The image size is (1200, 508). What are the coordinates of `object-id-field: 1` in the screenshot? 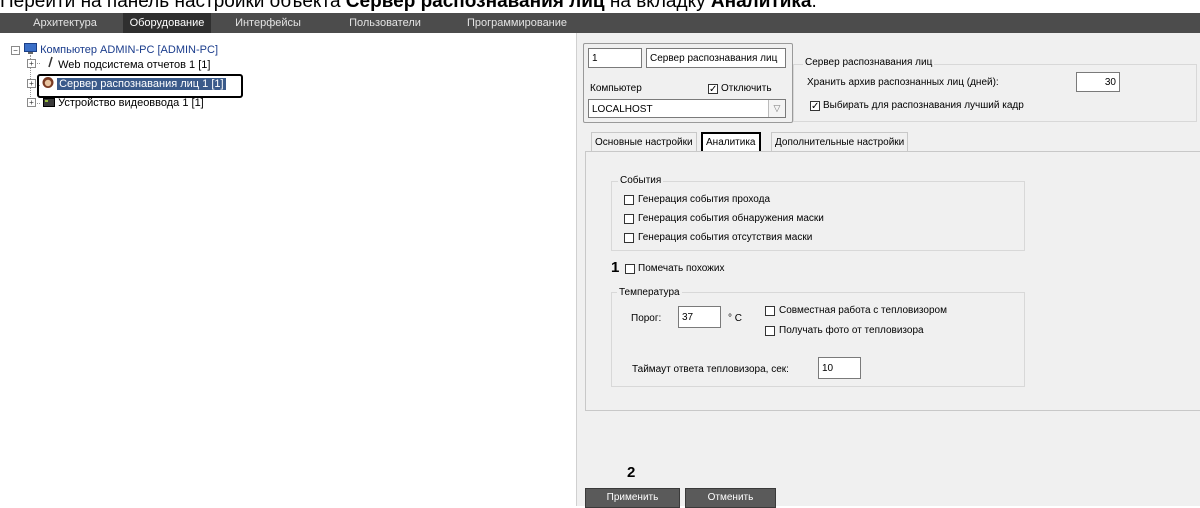 It's located at (615, 58).